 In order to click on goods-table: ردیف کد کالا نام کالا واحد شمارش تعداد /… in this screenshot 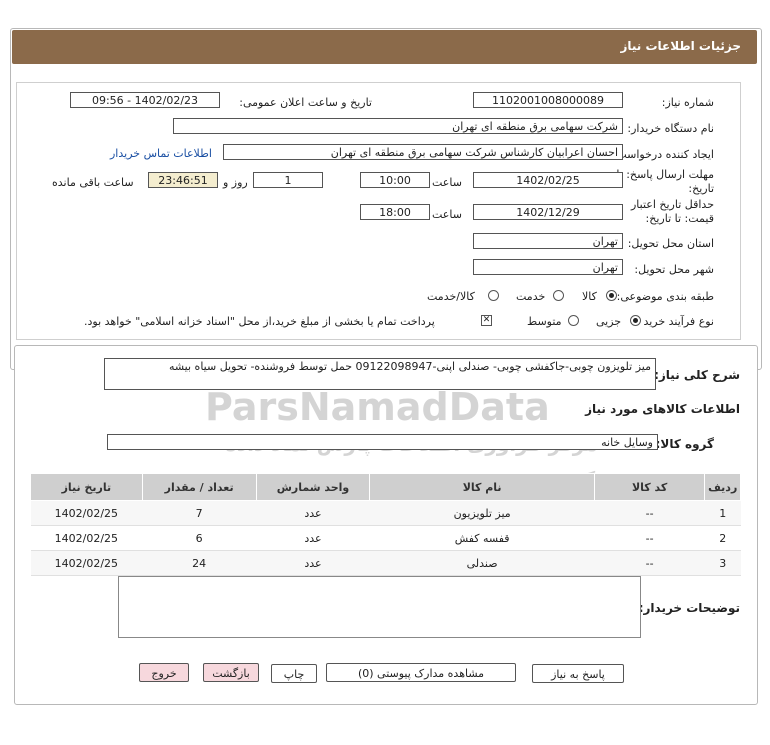, I will do `click(385, 524)`.